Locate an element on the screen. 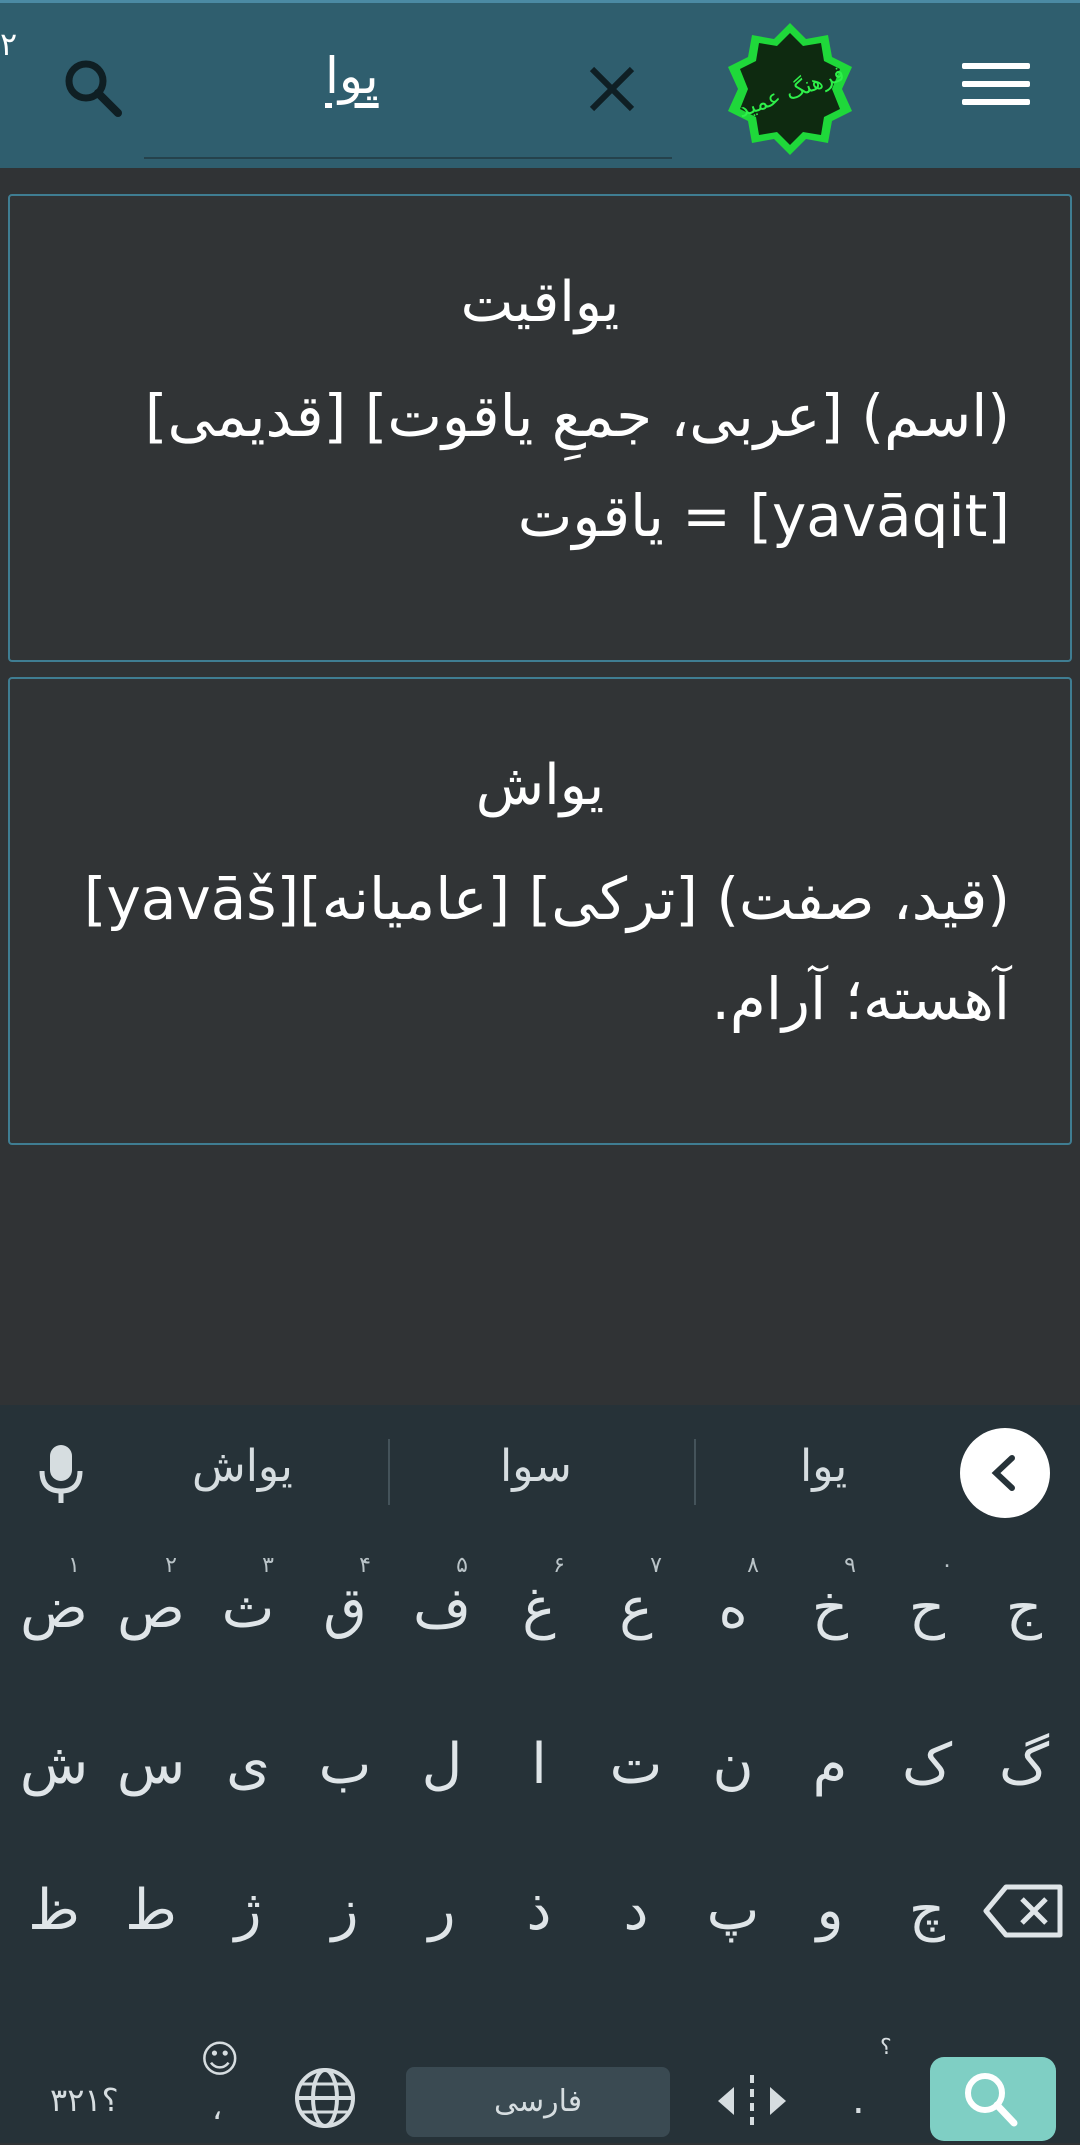 The image size is (1080, 2145). key: ق۴ is located at coordinates (345, 1609).